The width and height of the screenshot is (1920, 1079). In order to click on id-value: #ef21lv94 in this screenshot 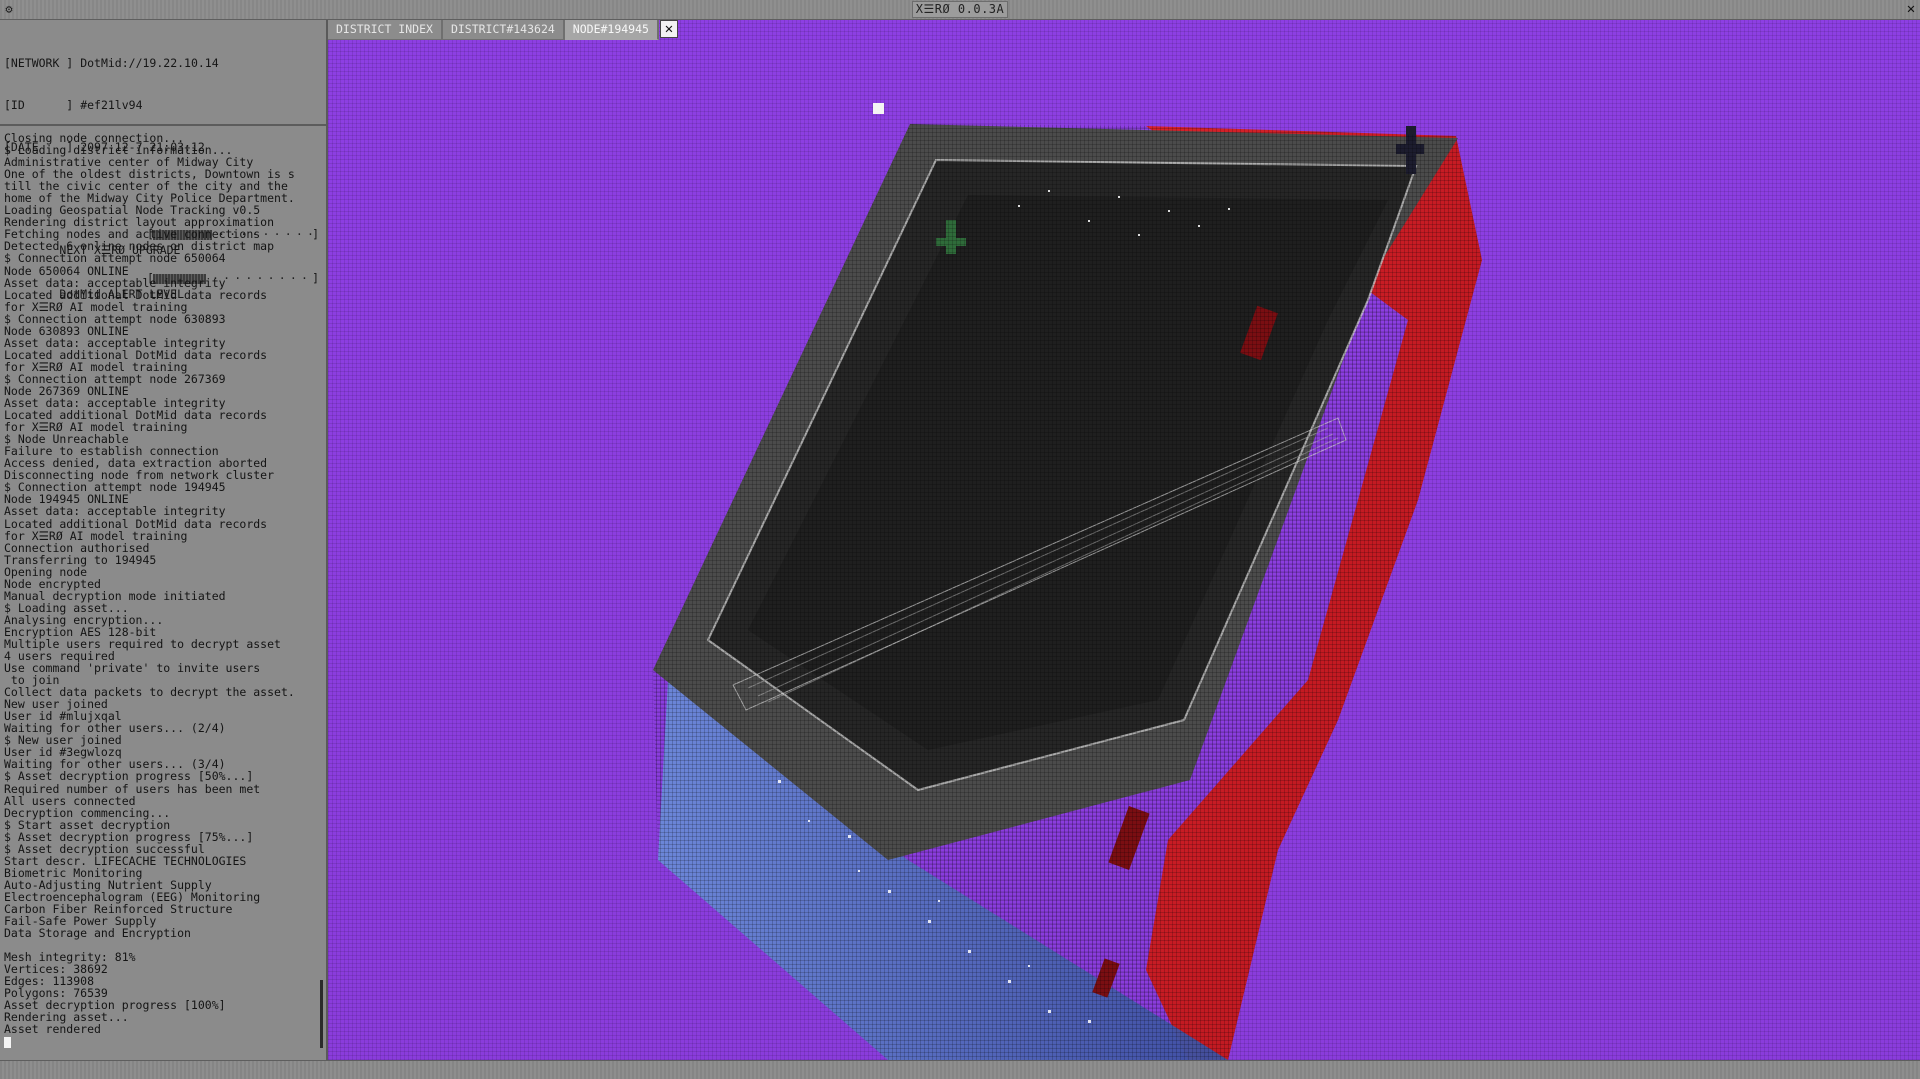, I will do `click(111, 105)`.